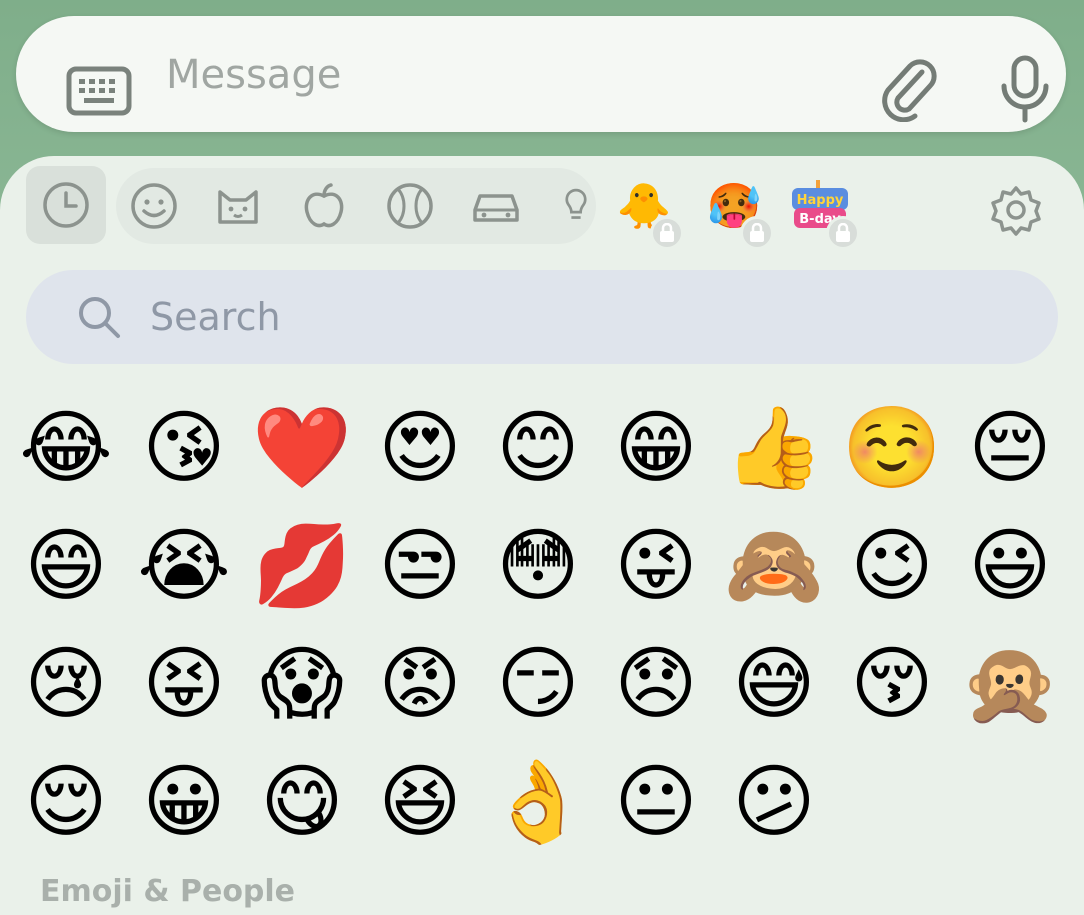  What do you see at coordinates (656, 684) in the screenshot?
I see `emoji-cell: 😞` at bounding box center [656, 684].